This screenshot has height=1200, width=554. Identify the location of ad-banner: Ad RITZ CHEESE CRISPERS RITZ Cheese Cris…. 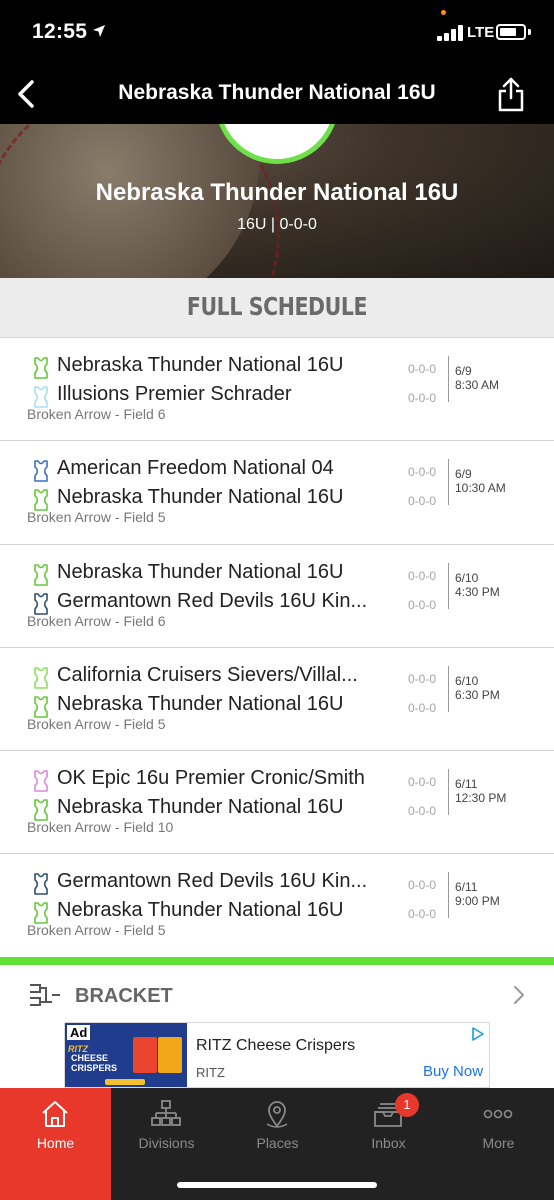
(277, 1055).